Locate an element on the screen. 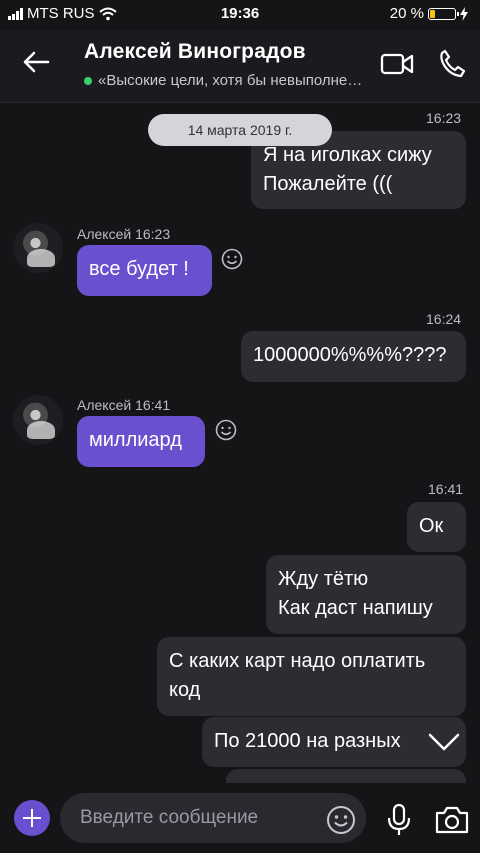 The width and height of the screenshot is (480, 853). outgoing-message: С каких карт надо оплатить код is located at coordinates (311, 676).